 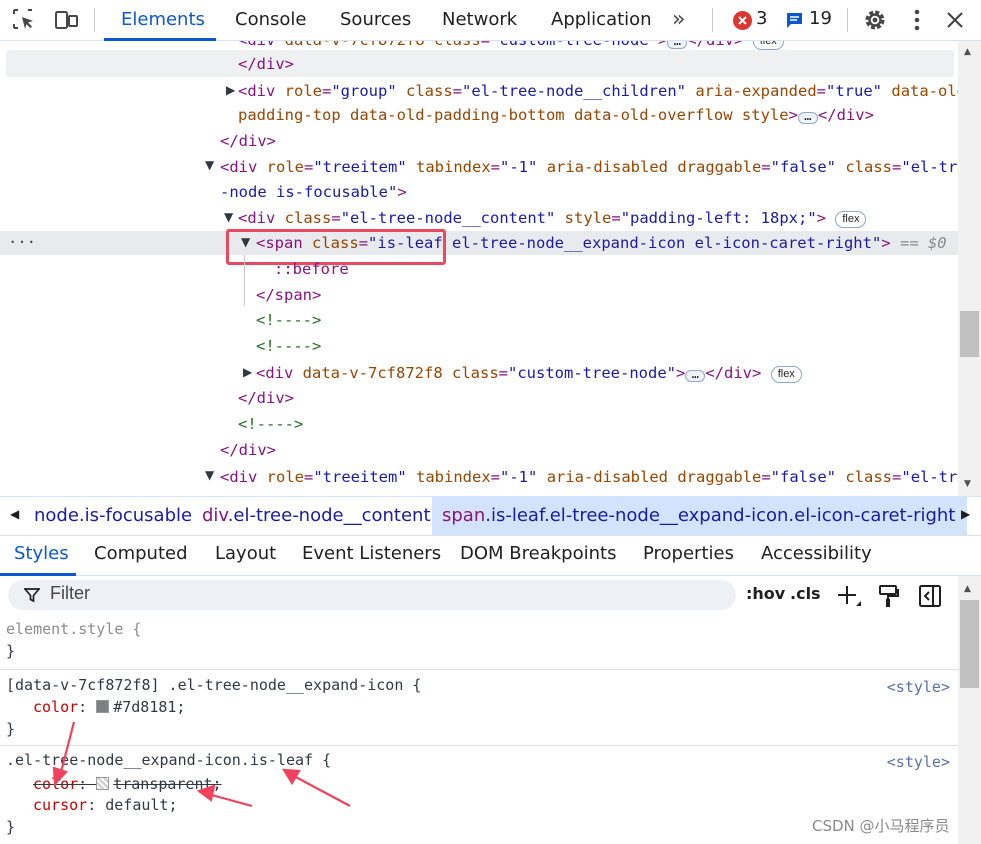 I want to click on breadcrumb-item: node.is-focusable, so click(x=113, y=516).